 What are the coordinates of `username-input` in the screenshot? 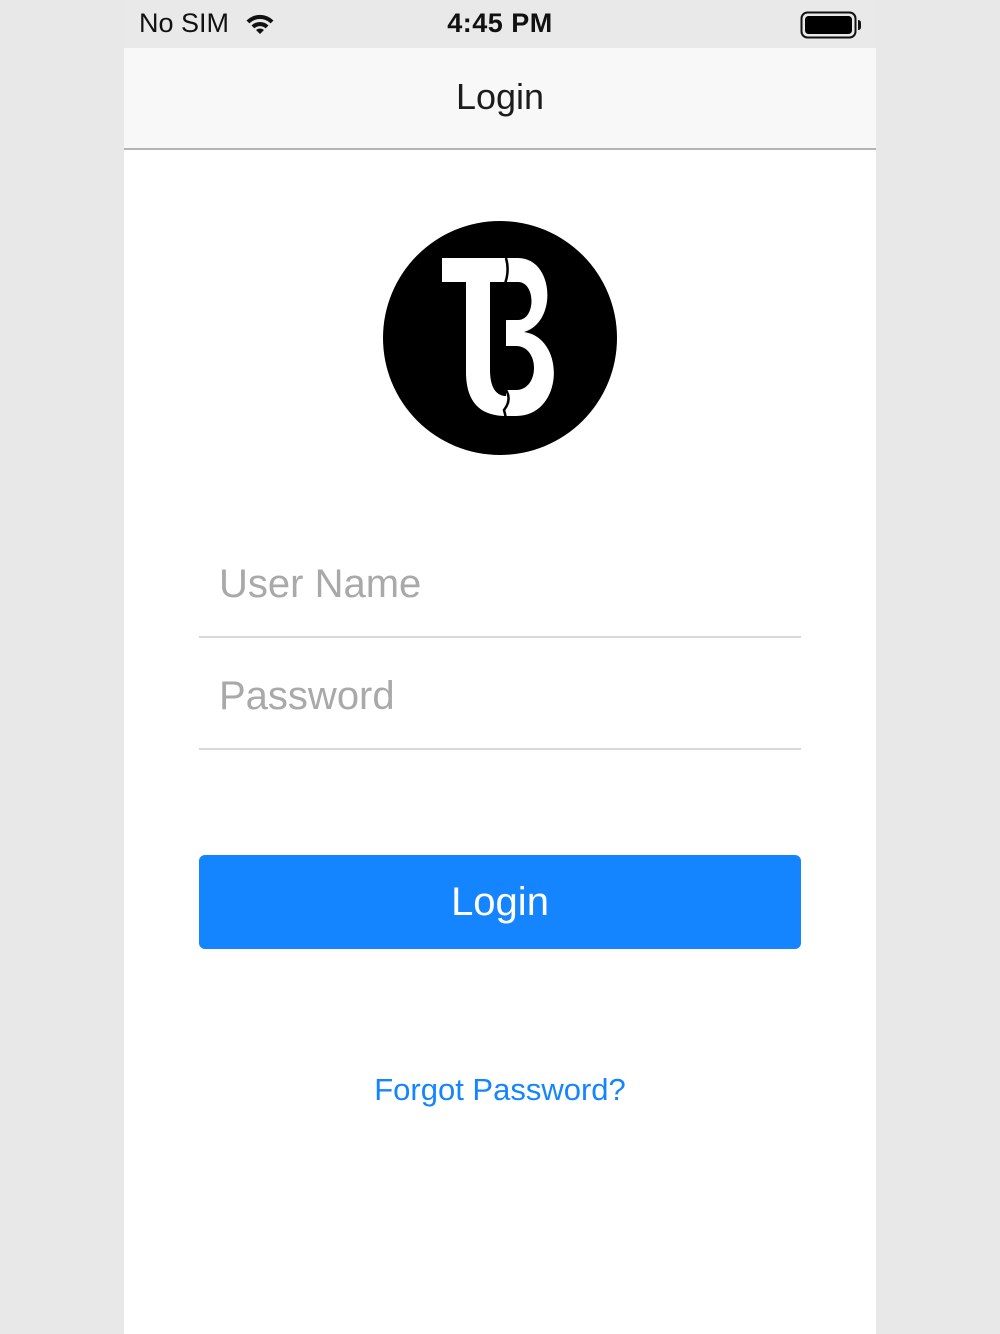 It's located at (499, 584).